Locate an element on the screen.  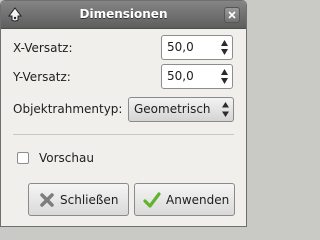
bbox-type-label: Objektrahmentyp: is located at coordinates (68, 109).